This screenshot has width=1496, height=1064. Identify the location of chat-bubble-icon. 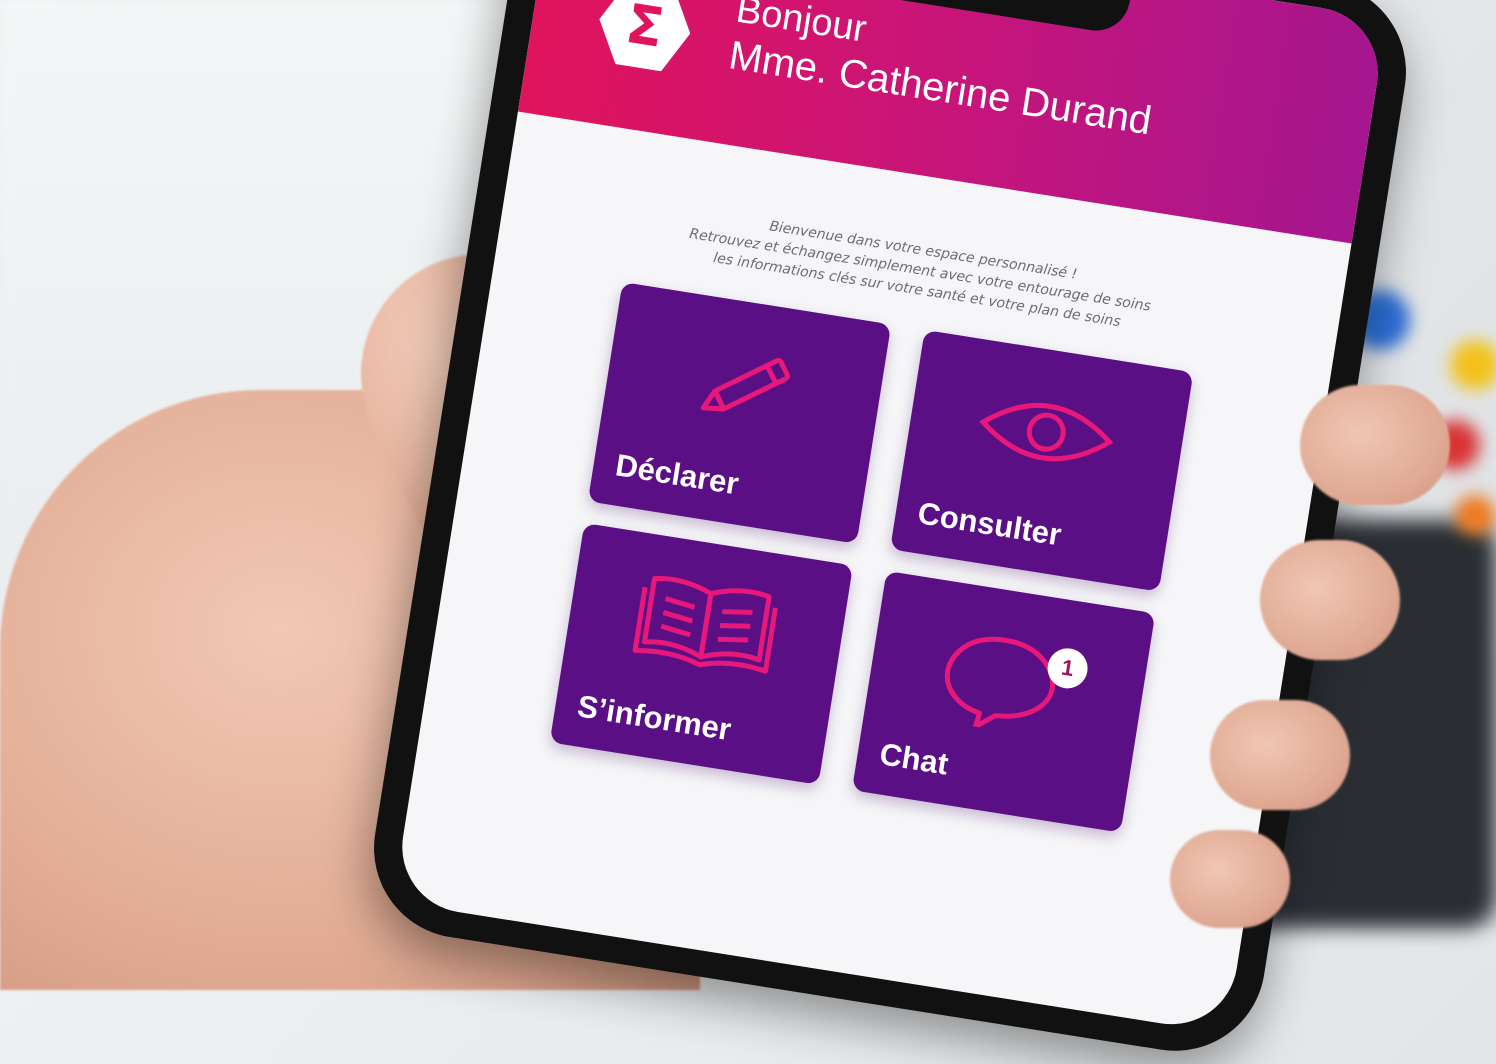
(1000, 683).